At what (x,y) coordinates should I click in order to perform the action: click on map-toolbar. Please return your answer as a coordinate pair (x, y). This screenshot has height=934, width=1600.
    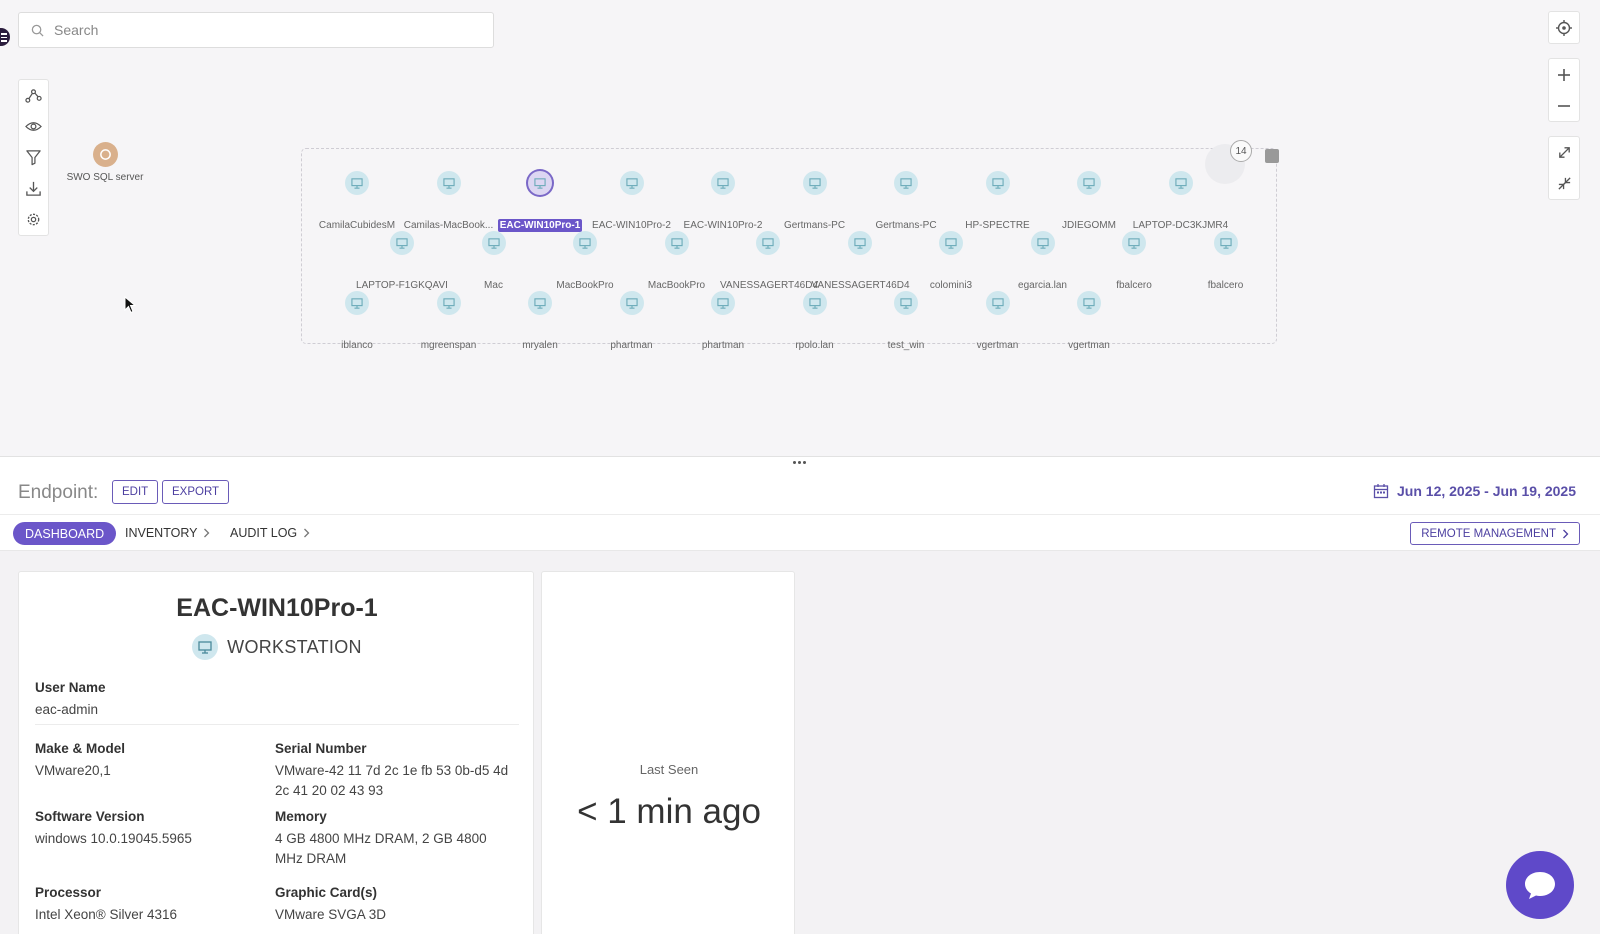
    Looking at the image, I should click on (33, 157).